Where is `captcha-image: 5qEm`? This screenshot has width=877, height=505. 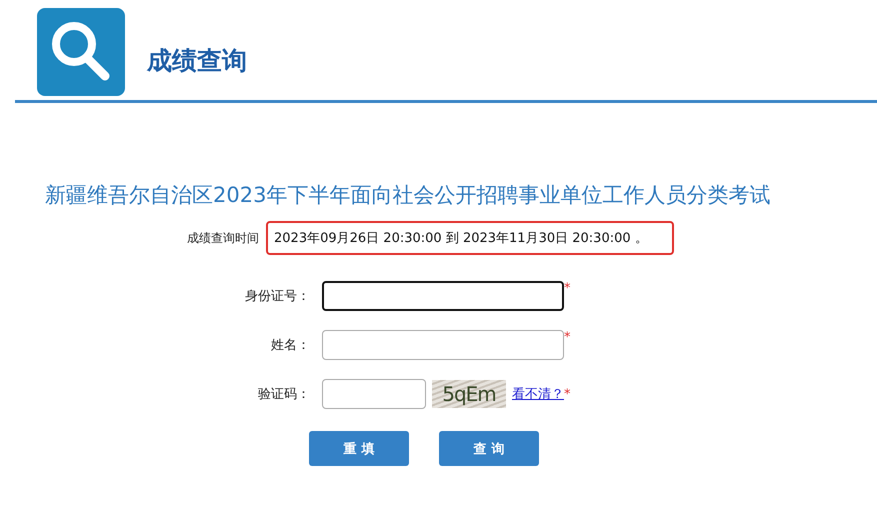 captcha-image: 5qEm is located at coordinates (469, 394).